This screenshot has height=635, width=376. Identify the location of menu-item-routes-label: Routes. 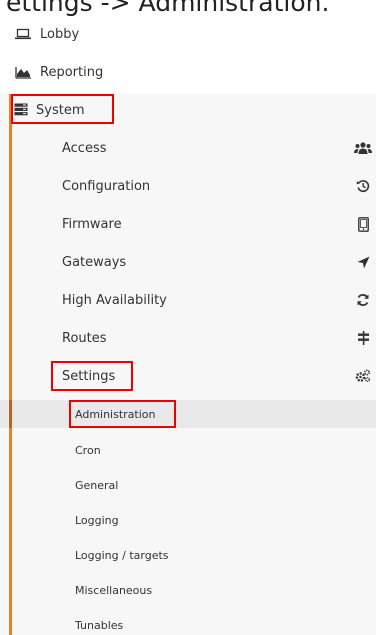
(84, 338).